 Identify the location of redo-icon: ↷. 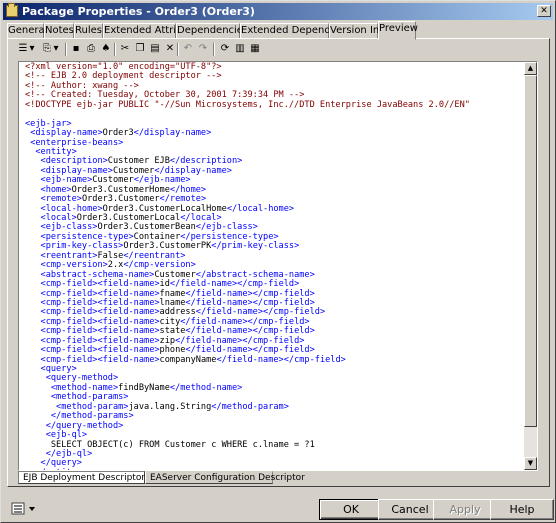
(203, 49).